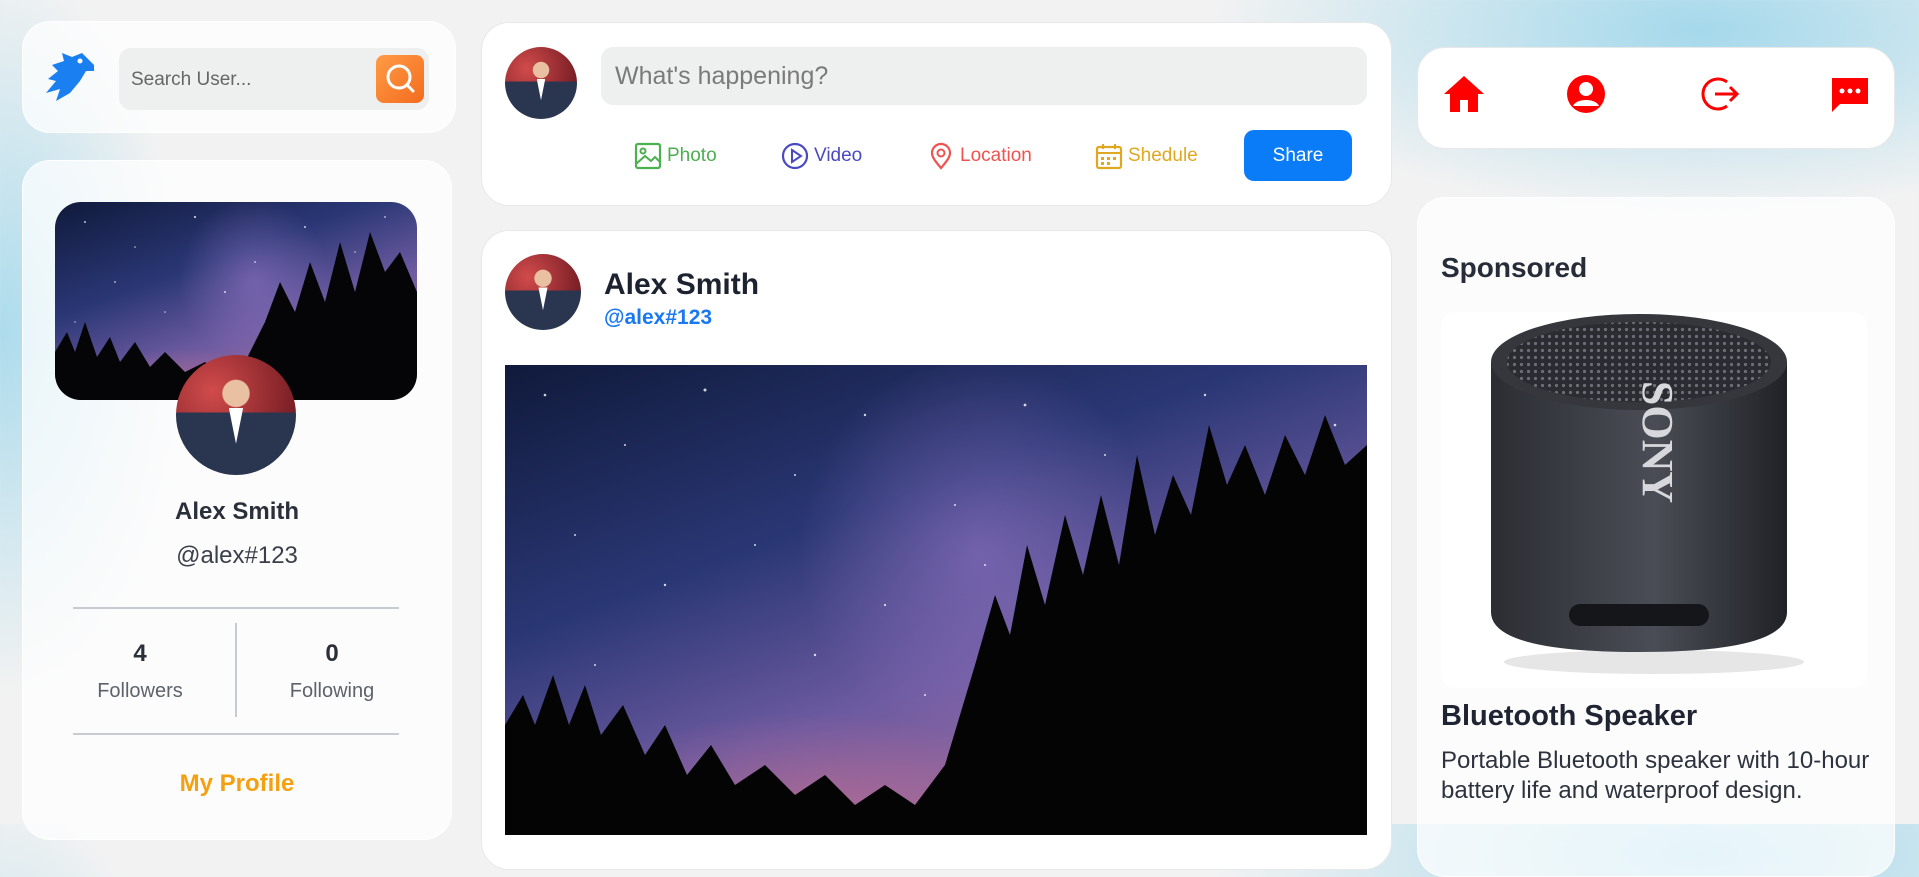 This screenshot has width=1919, height=877. I want to click on photo-label: Photo, so click(692, 155).